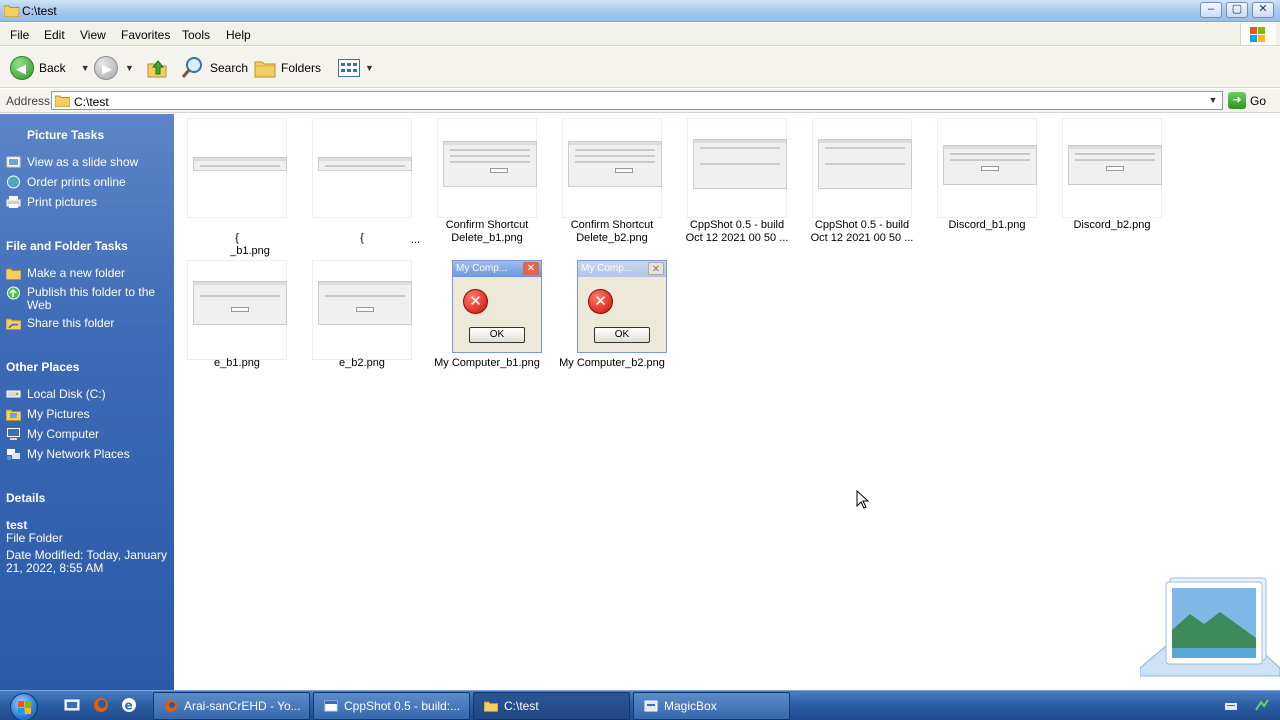  What do you see at coordinates (13, 324) in the screenshot?
I see `share-folder-icon` at bounding box center [13, 324].